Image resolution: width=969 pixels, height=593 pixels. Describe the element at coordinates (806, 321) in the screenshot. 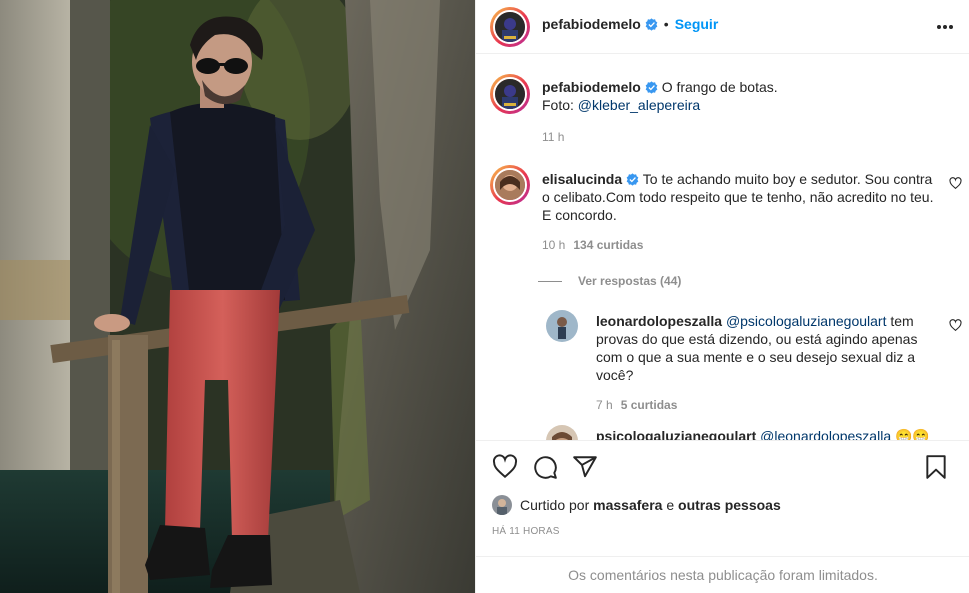

I see `reply-mention-link: @psicologaluzianegoulart` at that location.